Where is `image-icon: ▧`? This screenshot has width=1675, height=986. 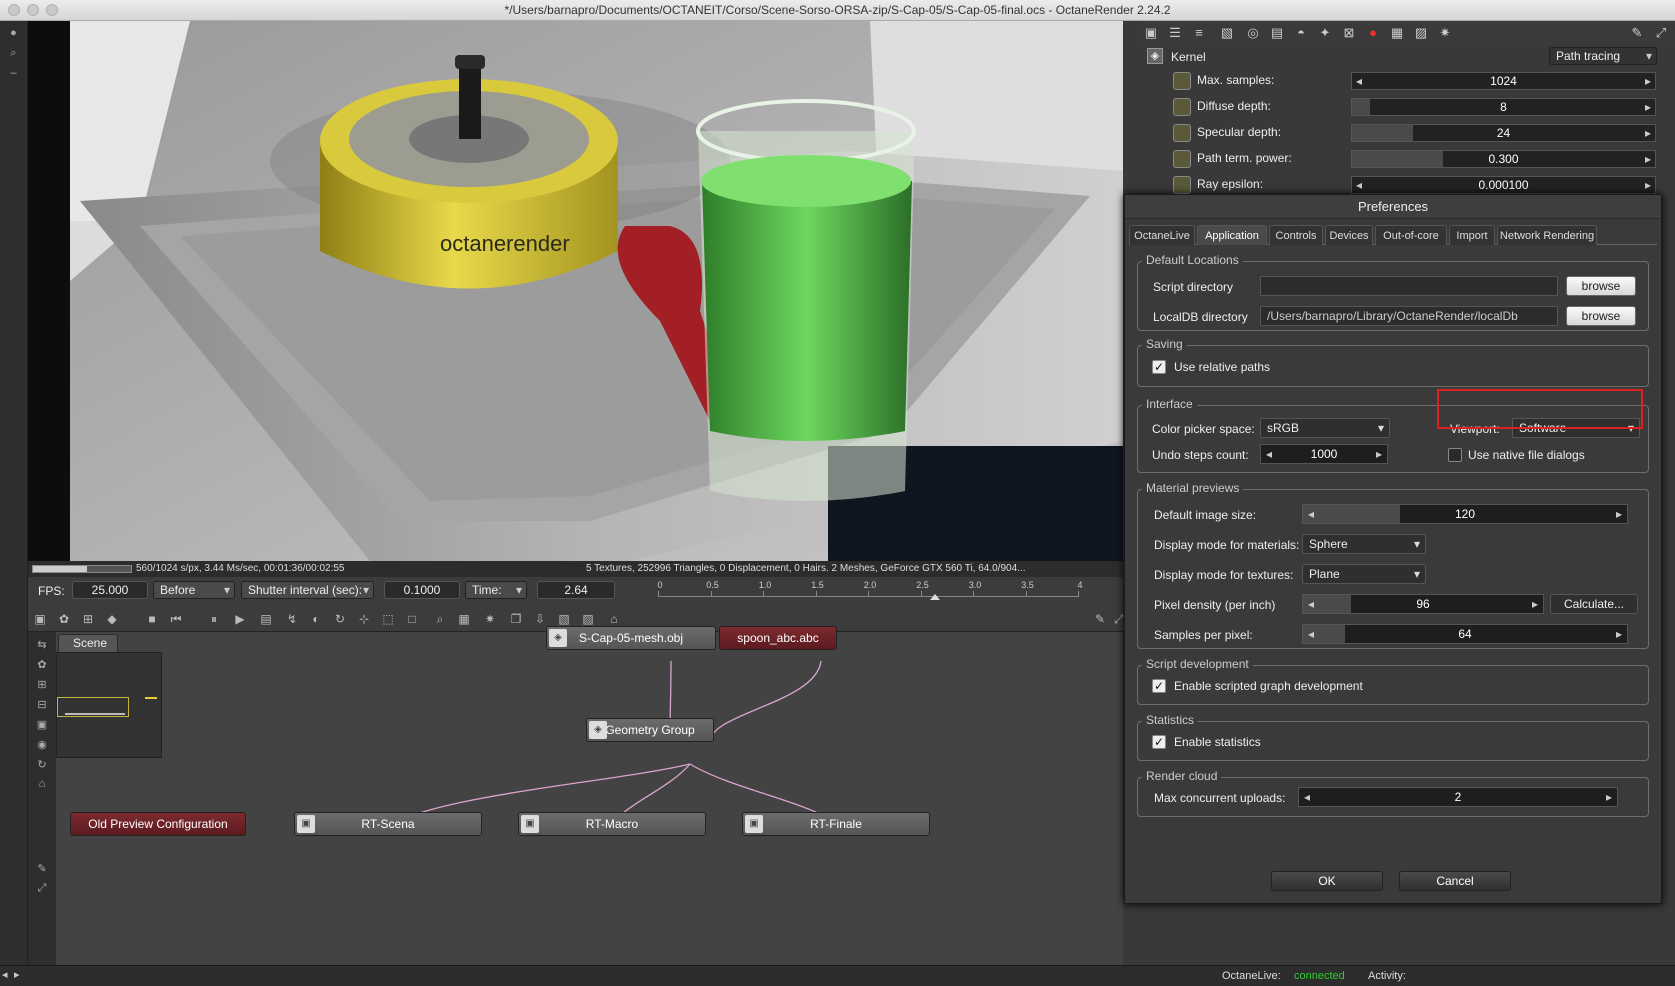 image-icon: ▧ is located at coordinates (1227, 33).